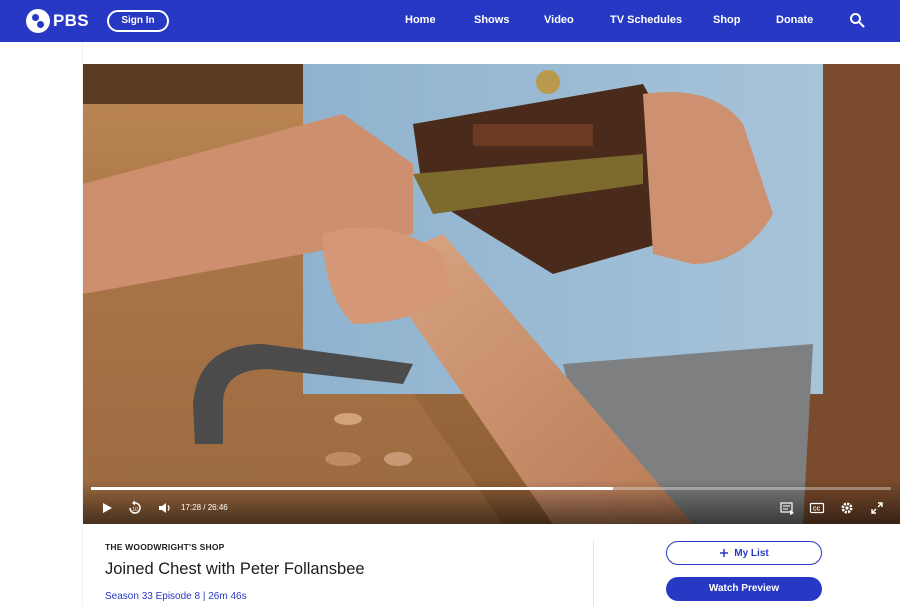 The image size is (900, 606). Describe the element at coordinates (352, 488) in the screenshot. I see `progress-fill` at that location.